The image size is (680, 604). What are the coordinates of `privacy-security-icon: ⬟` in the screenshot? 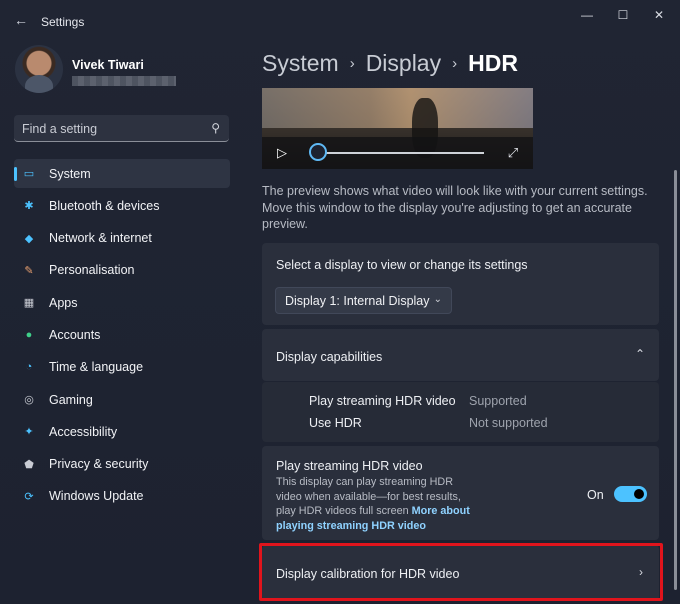 It's located at (29, 464).